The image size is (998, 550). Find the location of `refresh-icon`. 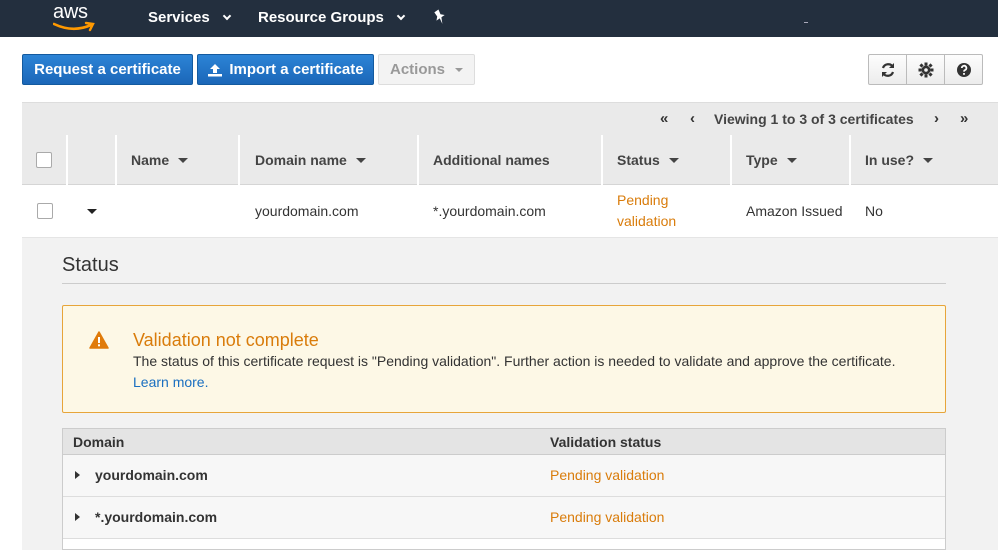

refresh-icon is located at coordinates (887, 69).